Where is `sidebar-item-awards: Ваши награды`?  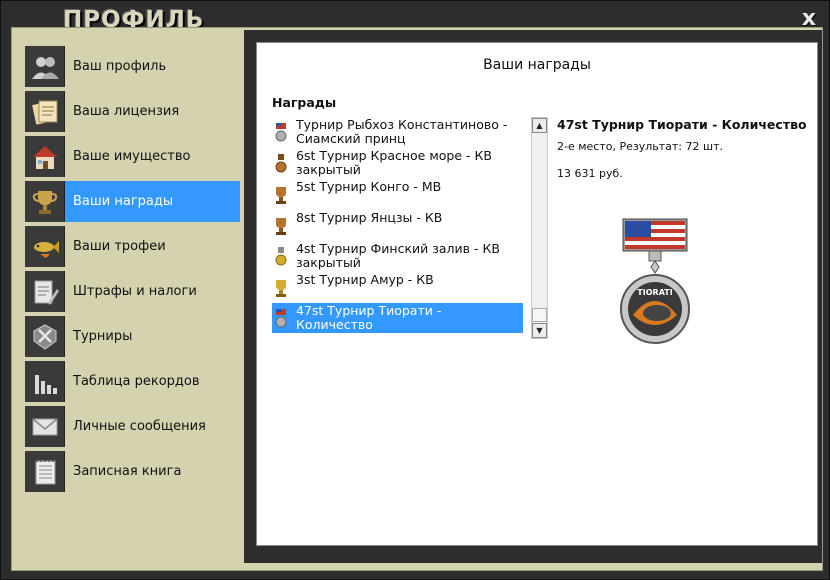 sidebar-item-awards: Ваши награды is located at coordinates (132, 201).